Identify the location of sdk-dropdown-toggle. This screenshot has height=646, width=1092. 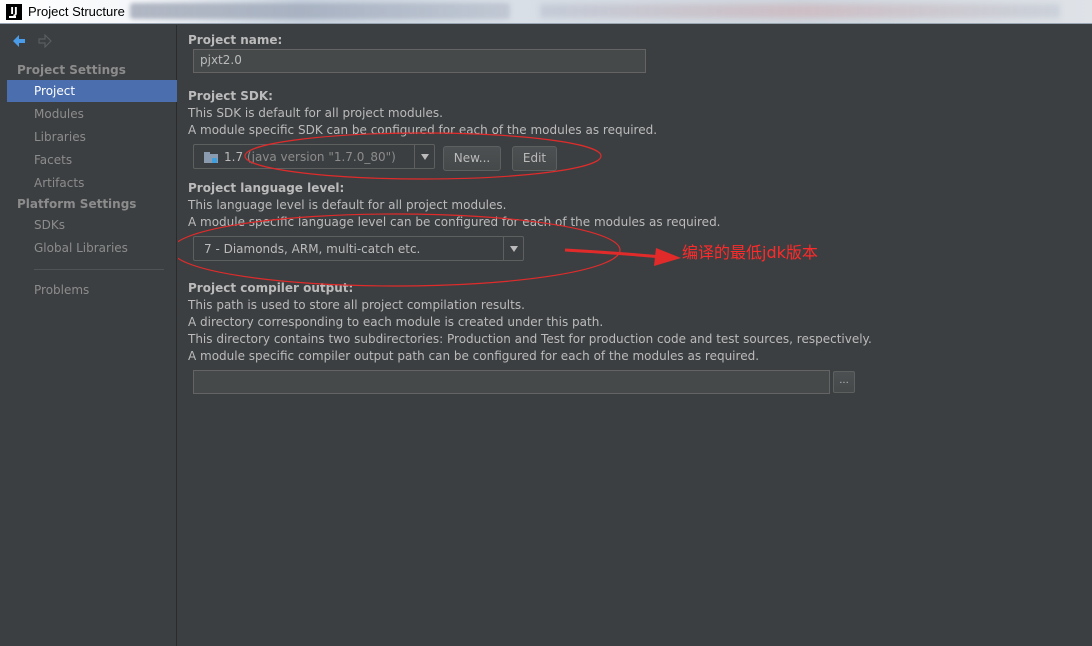
(424, 156).